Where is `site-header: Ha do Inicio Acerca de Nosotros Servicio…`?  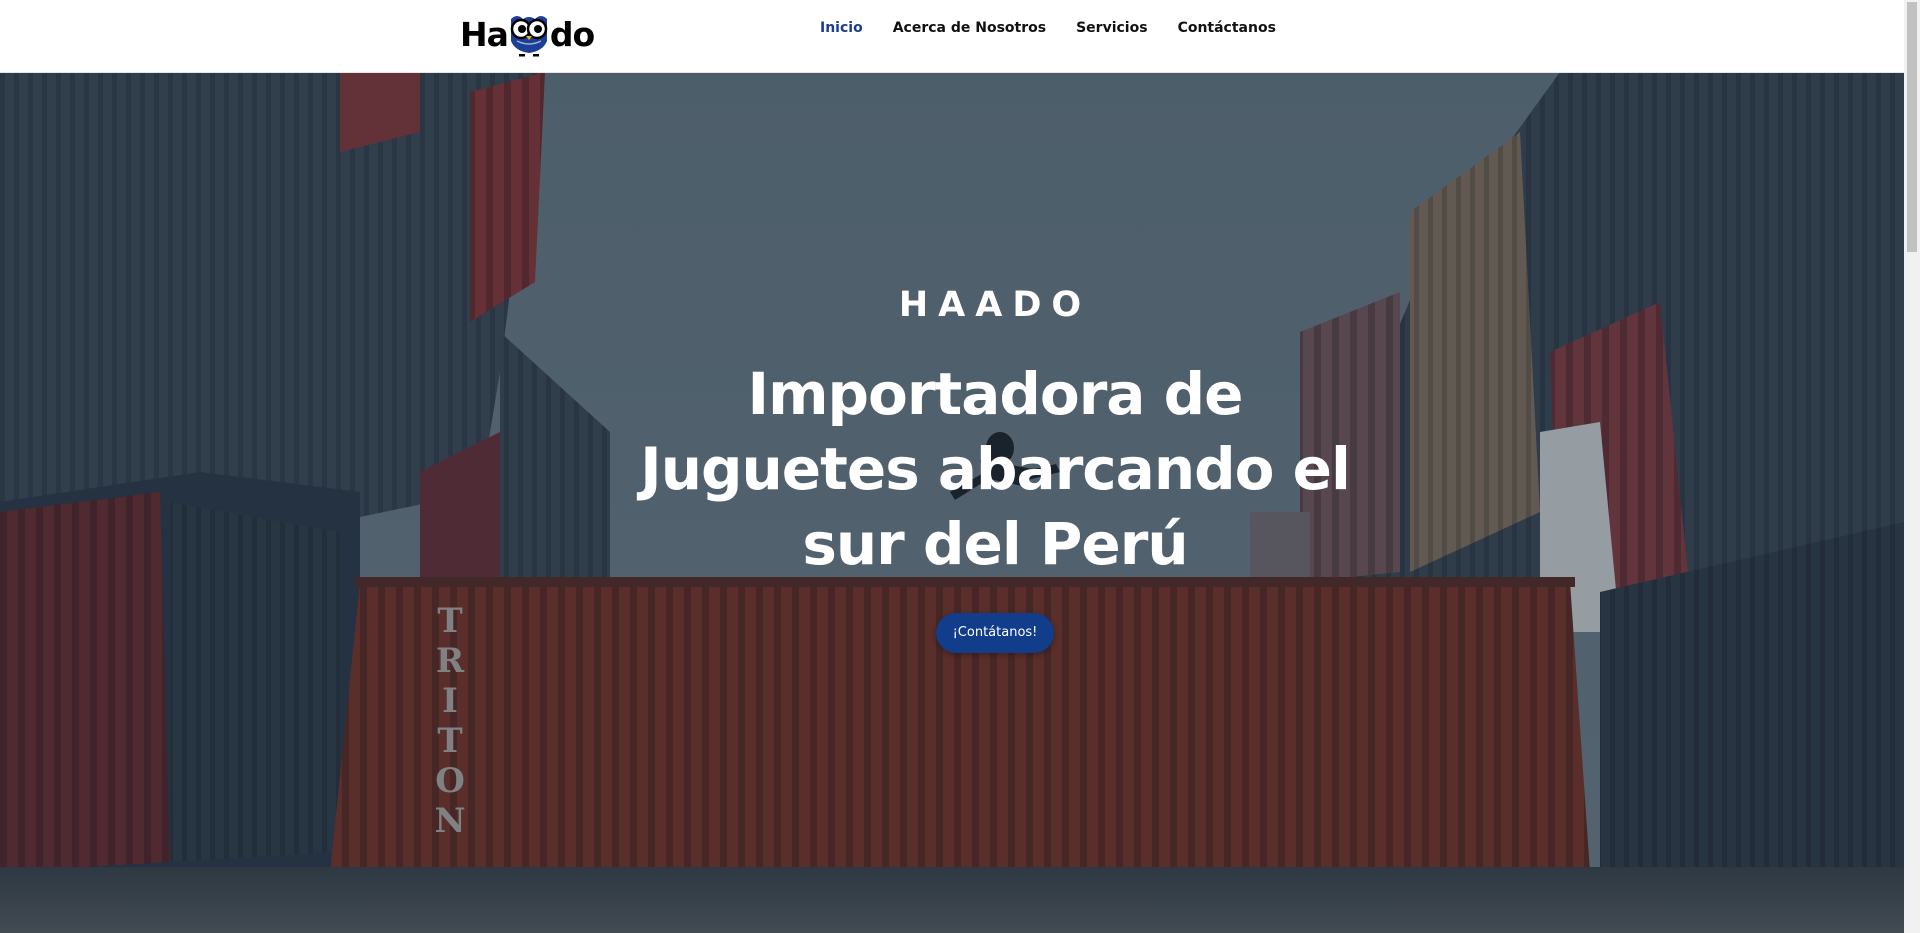 site-header: Ha do Inicio Acerca de Nosotros Servicio… is located at coordinates (952, 36).